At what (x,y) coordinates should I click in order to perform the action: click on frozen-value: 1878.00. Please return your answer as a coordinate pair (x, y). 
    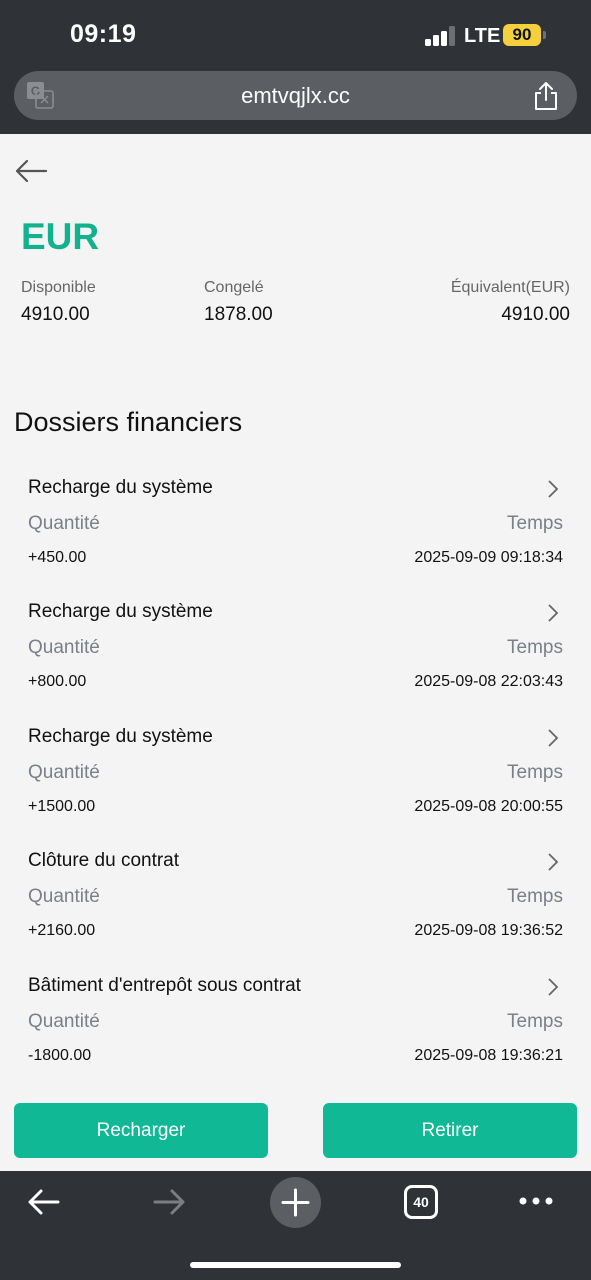
    Looking at the image, I should click on (238, 314).